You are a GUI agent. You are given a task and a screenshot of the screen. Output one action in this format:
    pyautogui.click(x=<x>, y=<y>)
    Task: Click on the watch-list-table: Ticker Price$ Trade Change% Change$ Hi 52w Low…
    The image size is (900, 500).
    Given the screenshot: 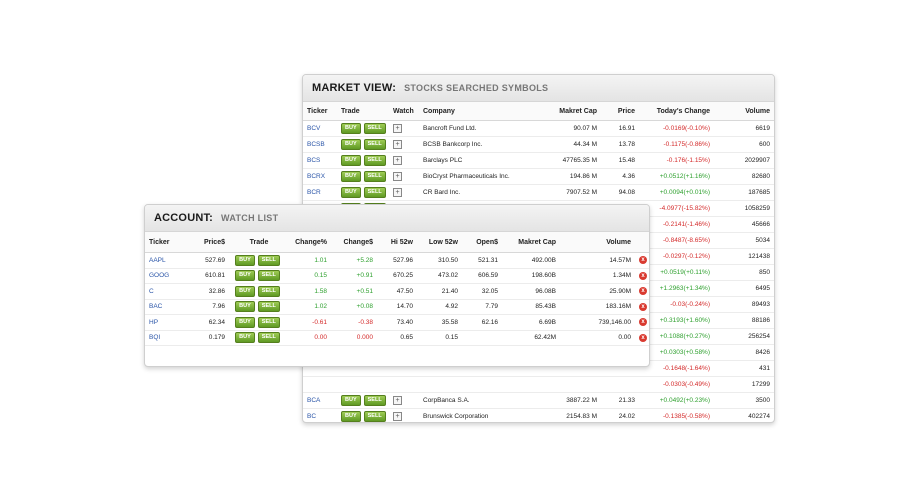 What is the action you would take?
    pyautogui.click(x=397, y=289)
    